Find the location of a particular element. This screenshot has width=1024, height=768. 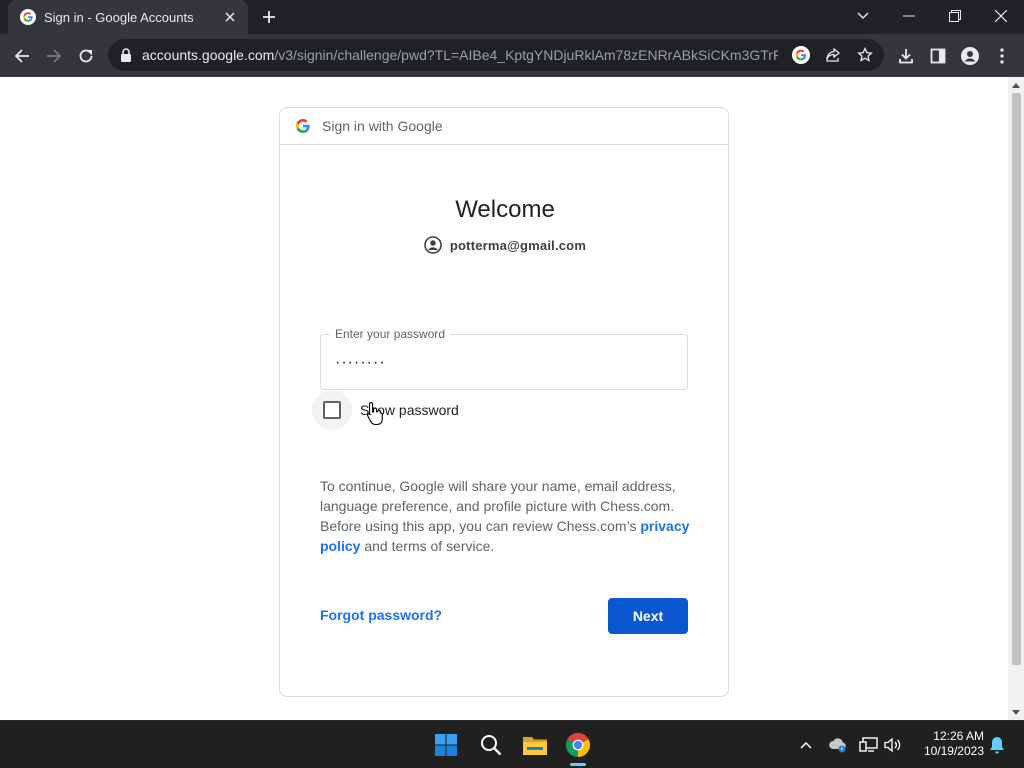

restore-icon is located at coordinates (955, 16).